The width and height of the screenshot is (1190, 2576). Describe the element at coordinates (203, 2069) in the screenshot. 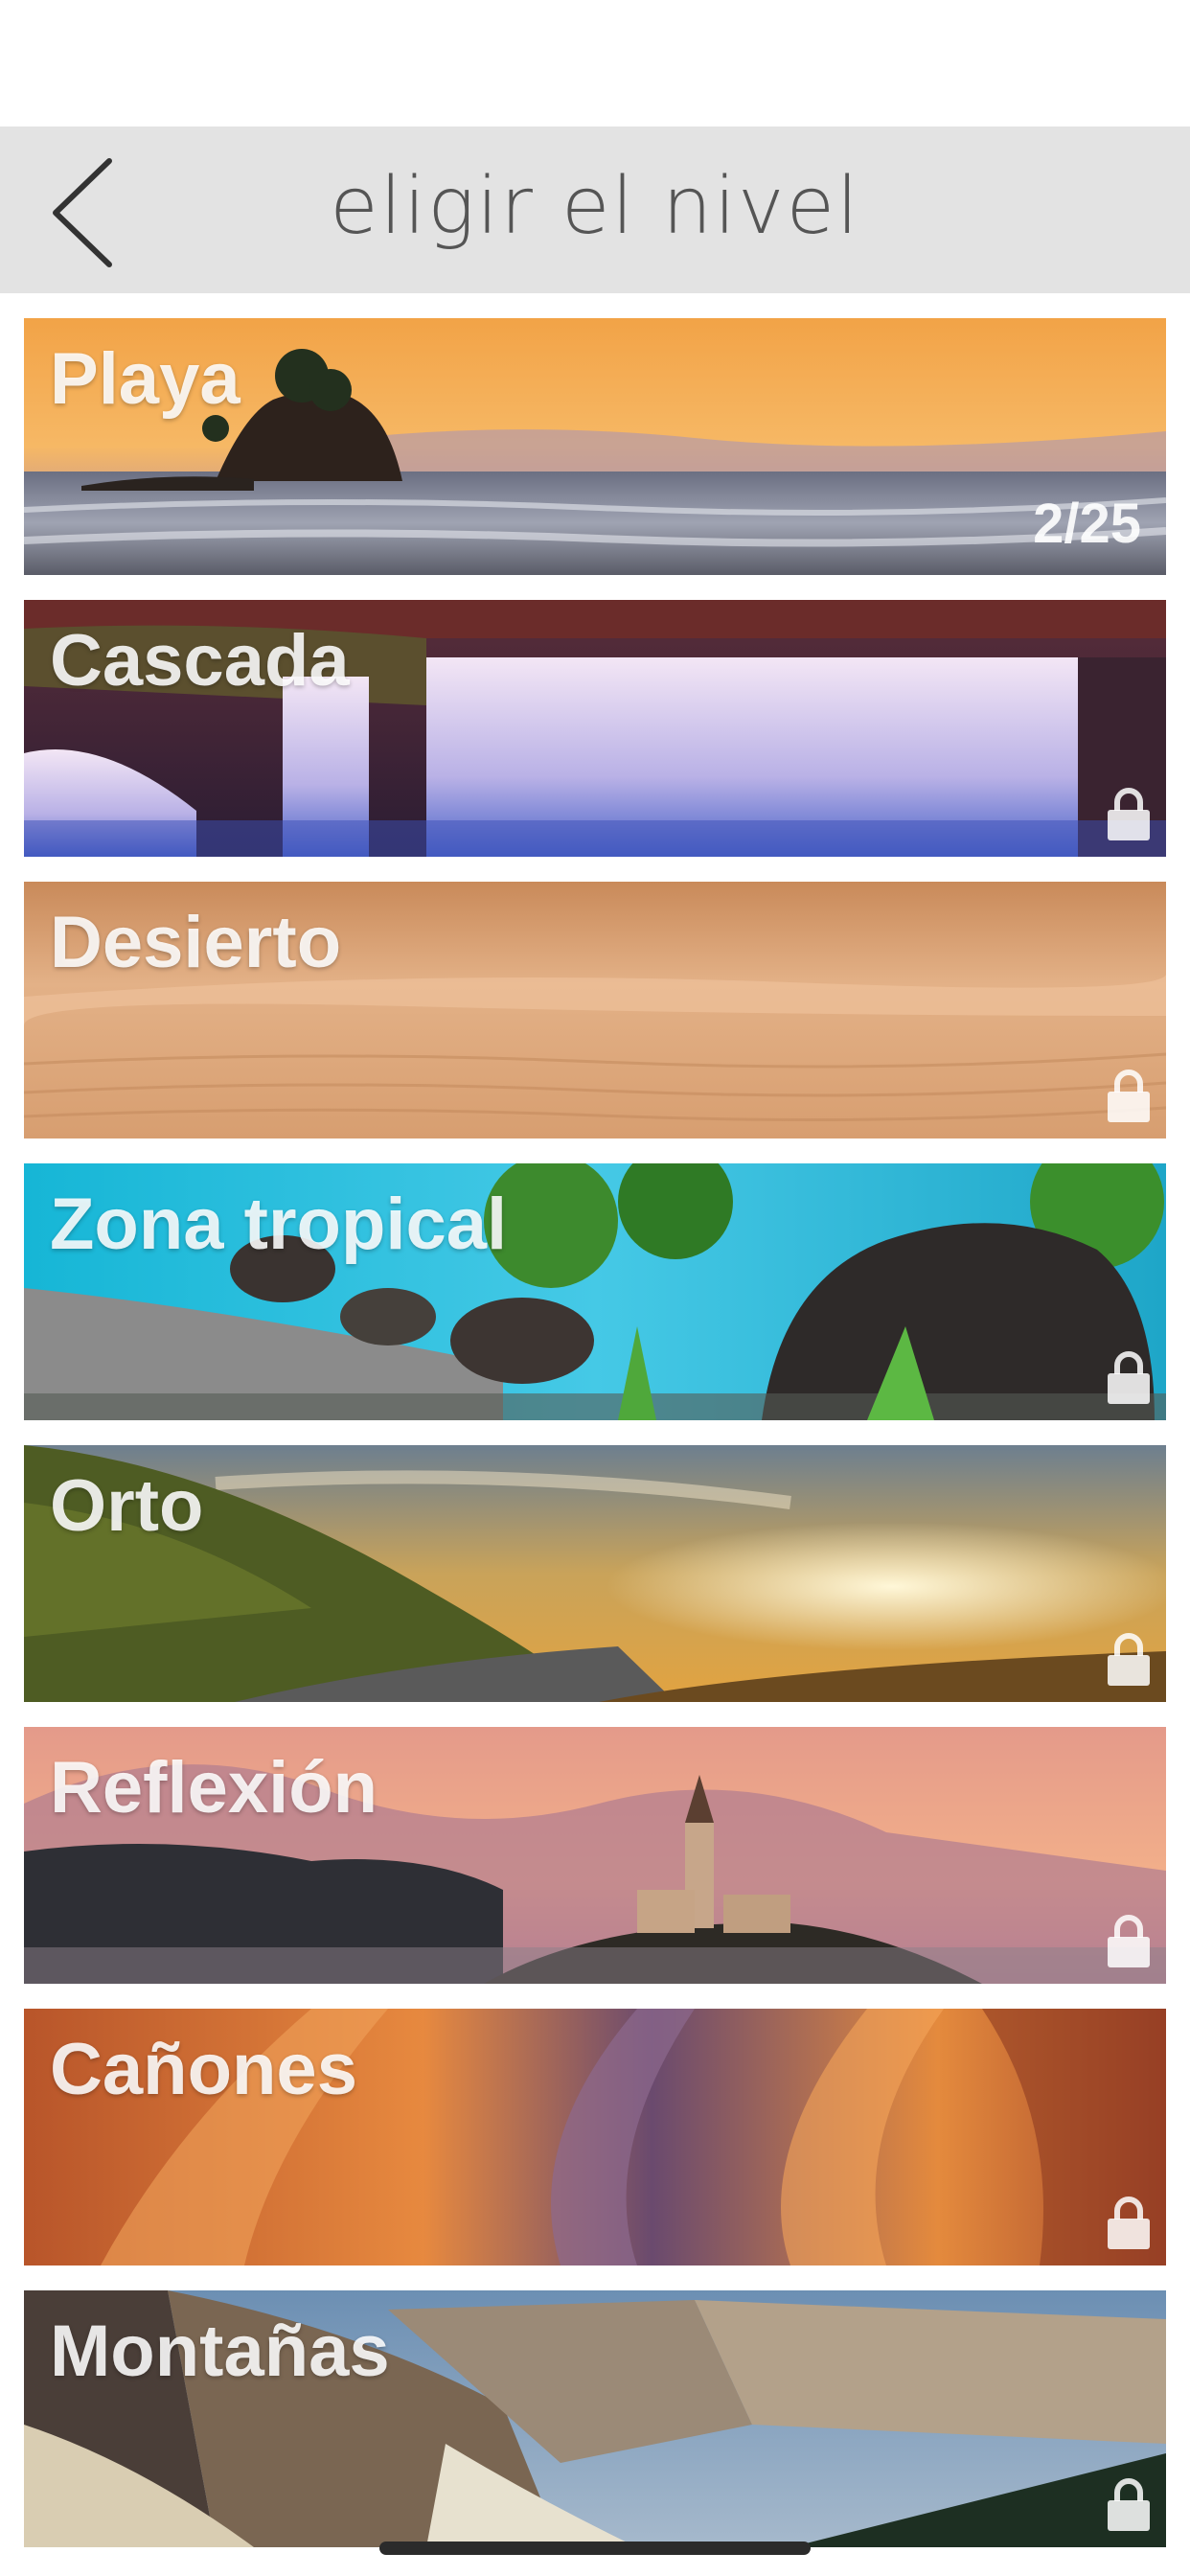

I see `level-name: Cañones` at that location.